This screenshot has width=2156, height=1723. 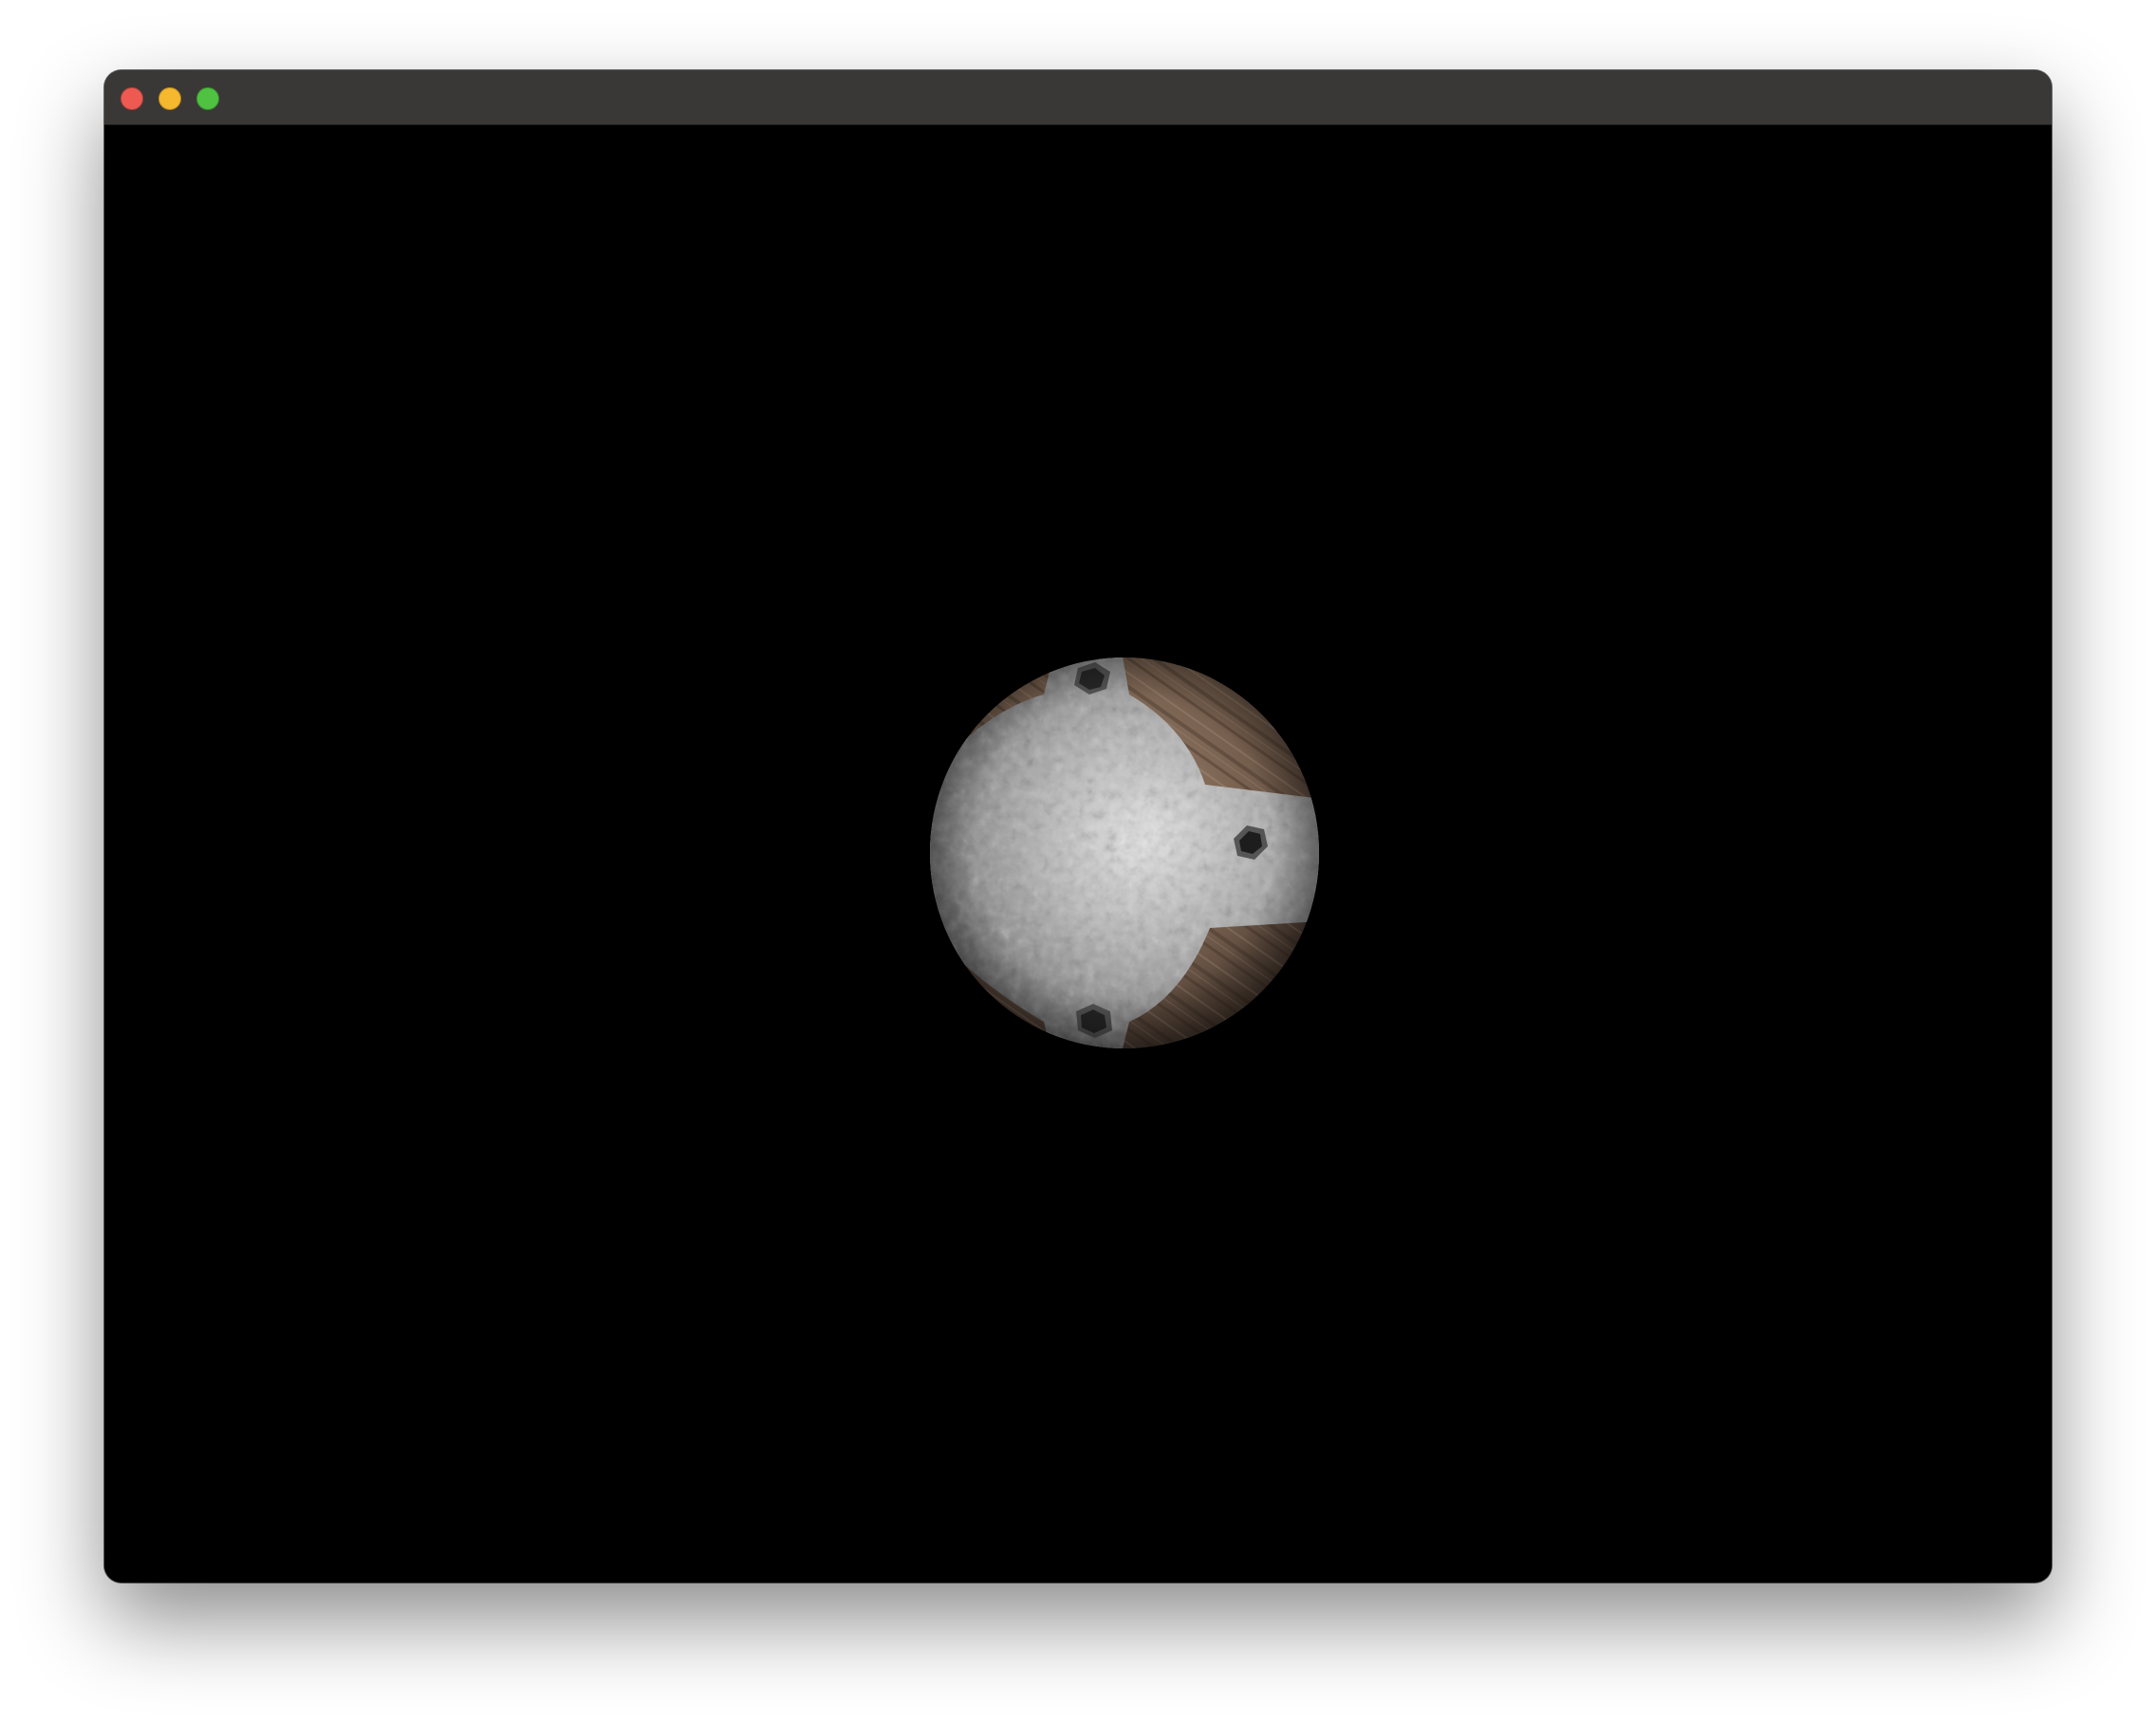 I want to click on sphere-shading, so click(x=1124, y=853).